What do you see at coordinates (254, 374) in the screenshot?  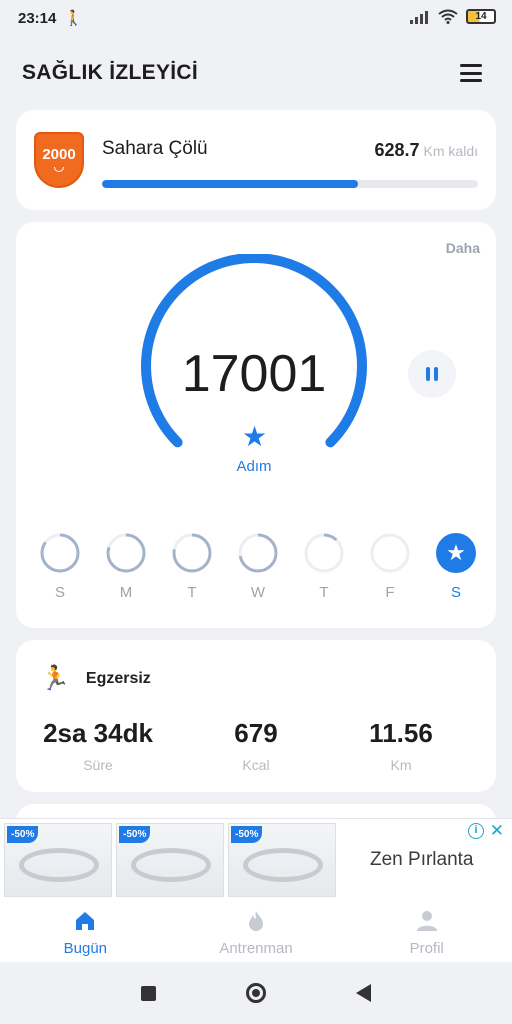 I see `step-count: 17001` at bounding box center [254, 374].